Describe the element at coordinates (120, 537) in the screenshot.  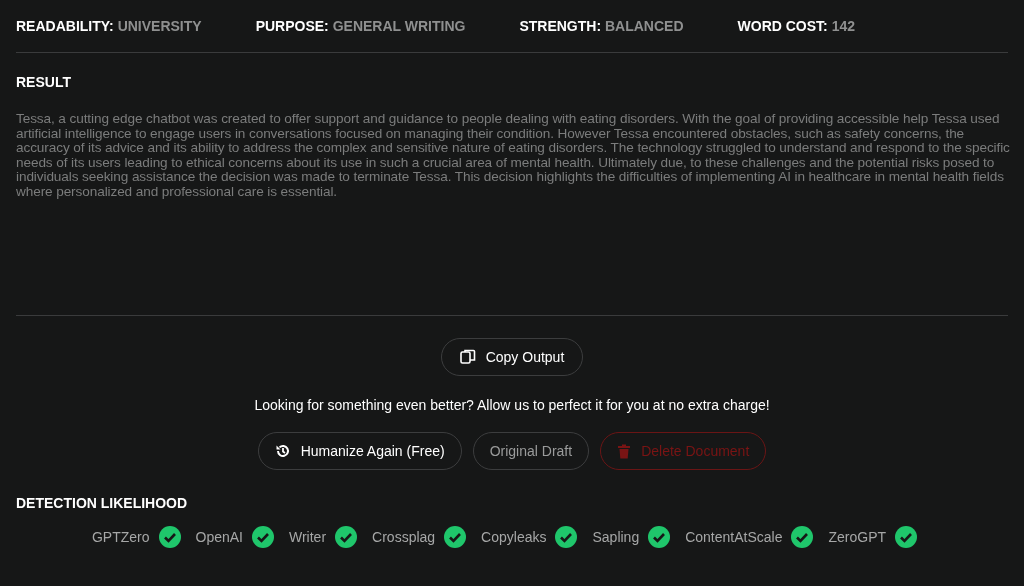
I see `detector-name: GPTZero` at that location.